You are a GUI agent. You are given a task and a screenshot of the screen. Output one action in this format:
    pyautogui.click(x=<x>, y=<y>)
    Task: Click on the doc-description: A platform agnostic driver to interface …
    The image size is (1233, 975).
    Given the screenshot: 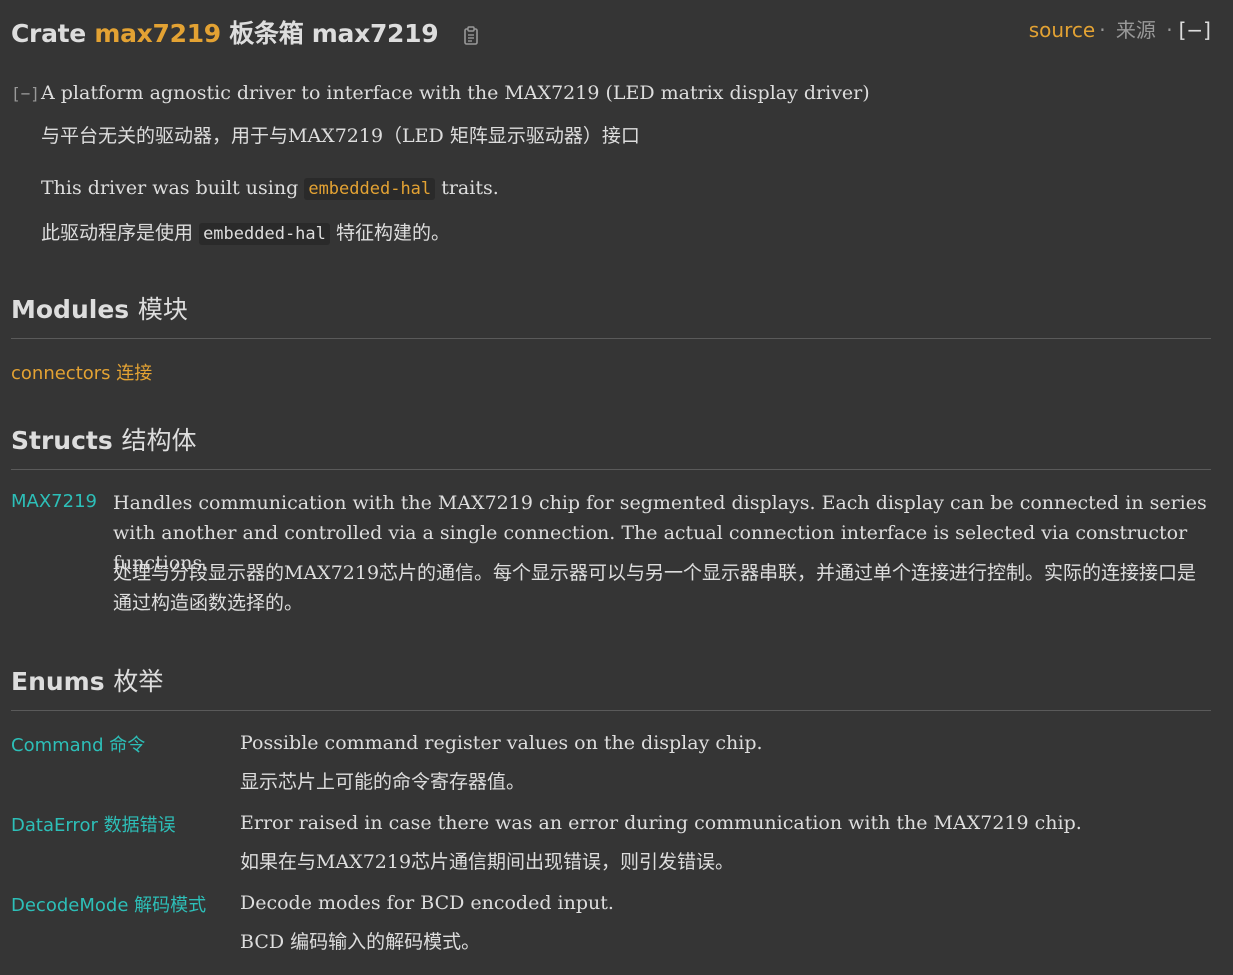 What is the action you would take?
    pyautogui.click(x=455, y=93)
    